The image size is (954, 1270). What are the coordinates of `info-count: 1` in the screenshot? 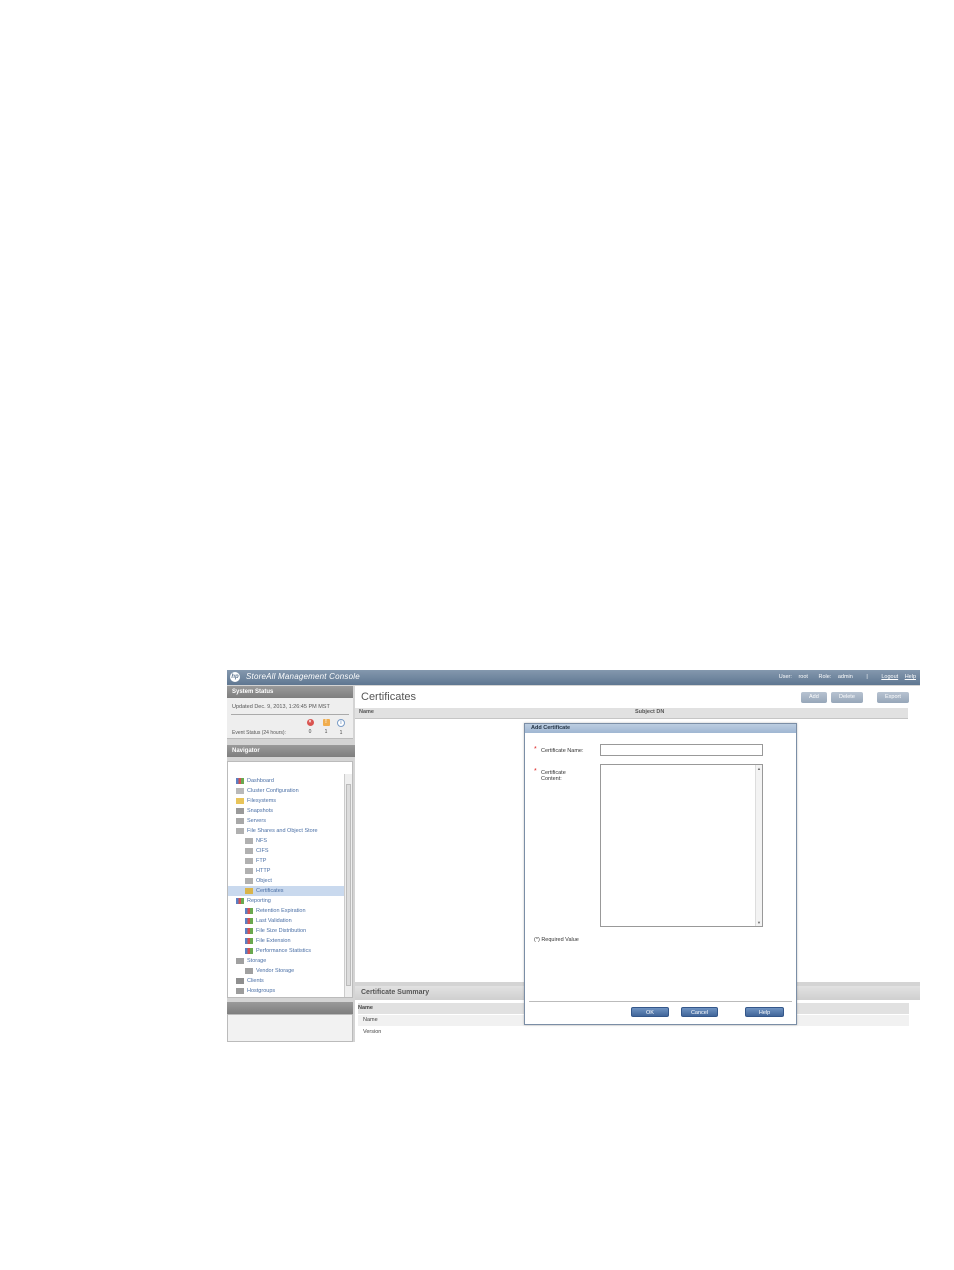 It's located at (341, 733).